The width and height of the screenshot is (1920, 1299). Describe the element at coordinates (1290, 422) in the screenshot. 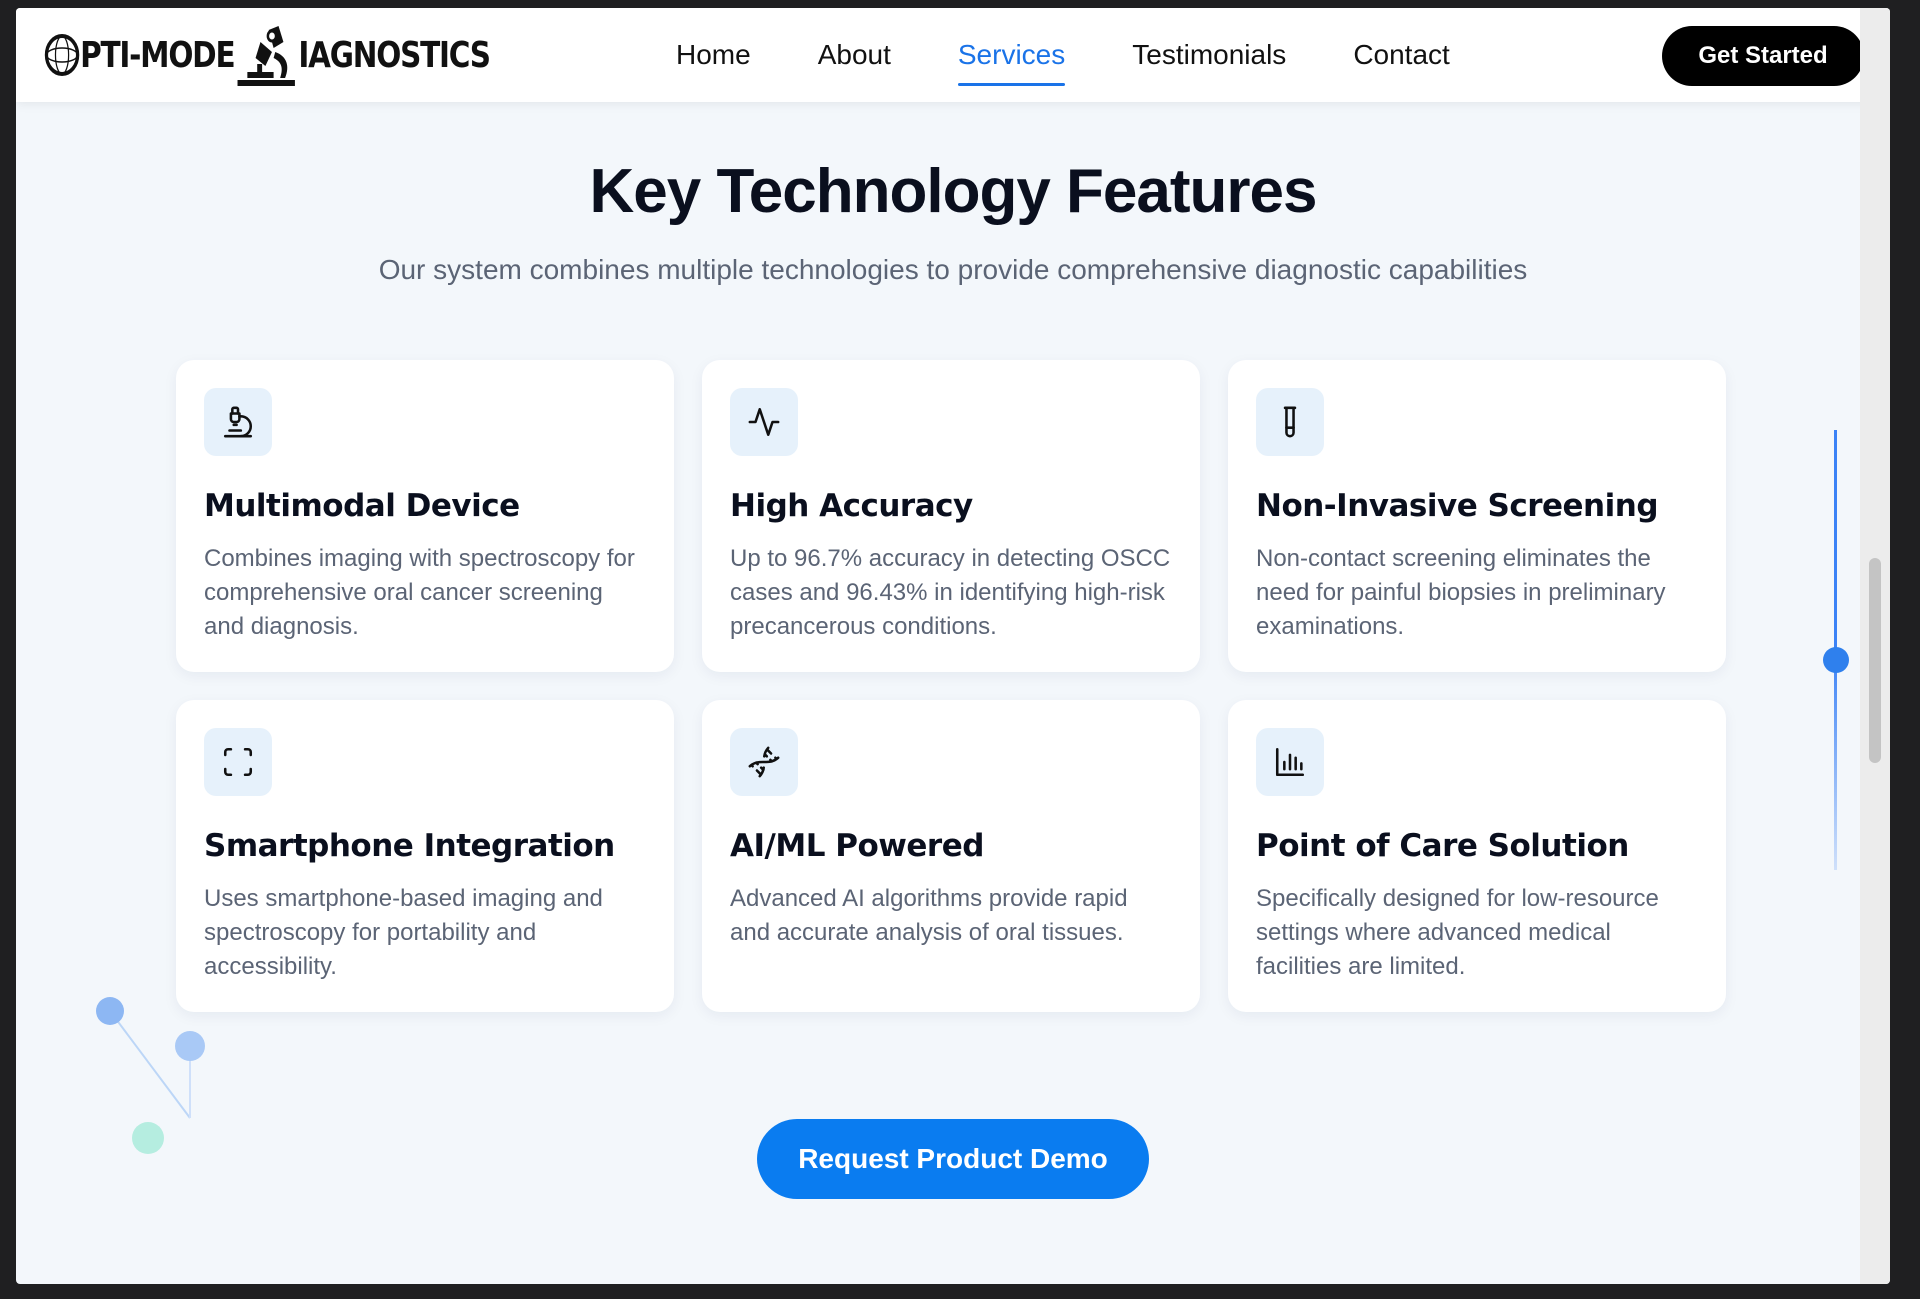

I see `test-tube-icon` at that location.